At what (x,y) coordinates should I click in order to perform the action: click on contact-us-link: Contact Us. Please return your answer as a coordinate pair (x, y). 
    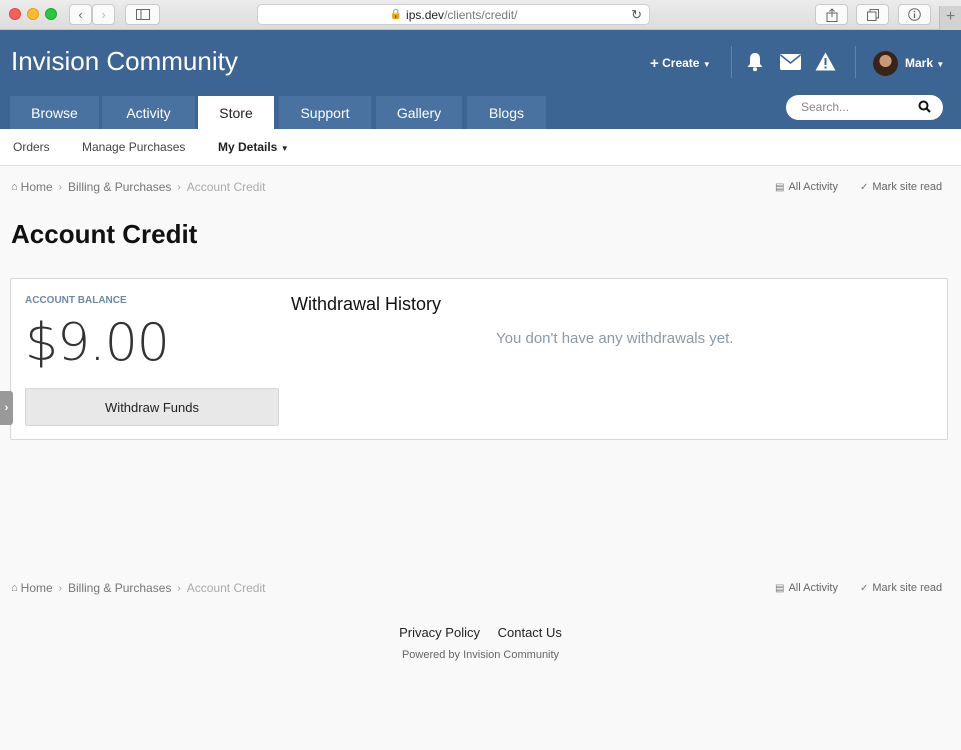
    Looking at the image, I should click on (530, 632).